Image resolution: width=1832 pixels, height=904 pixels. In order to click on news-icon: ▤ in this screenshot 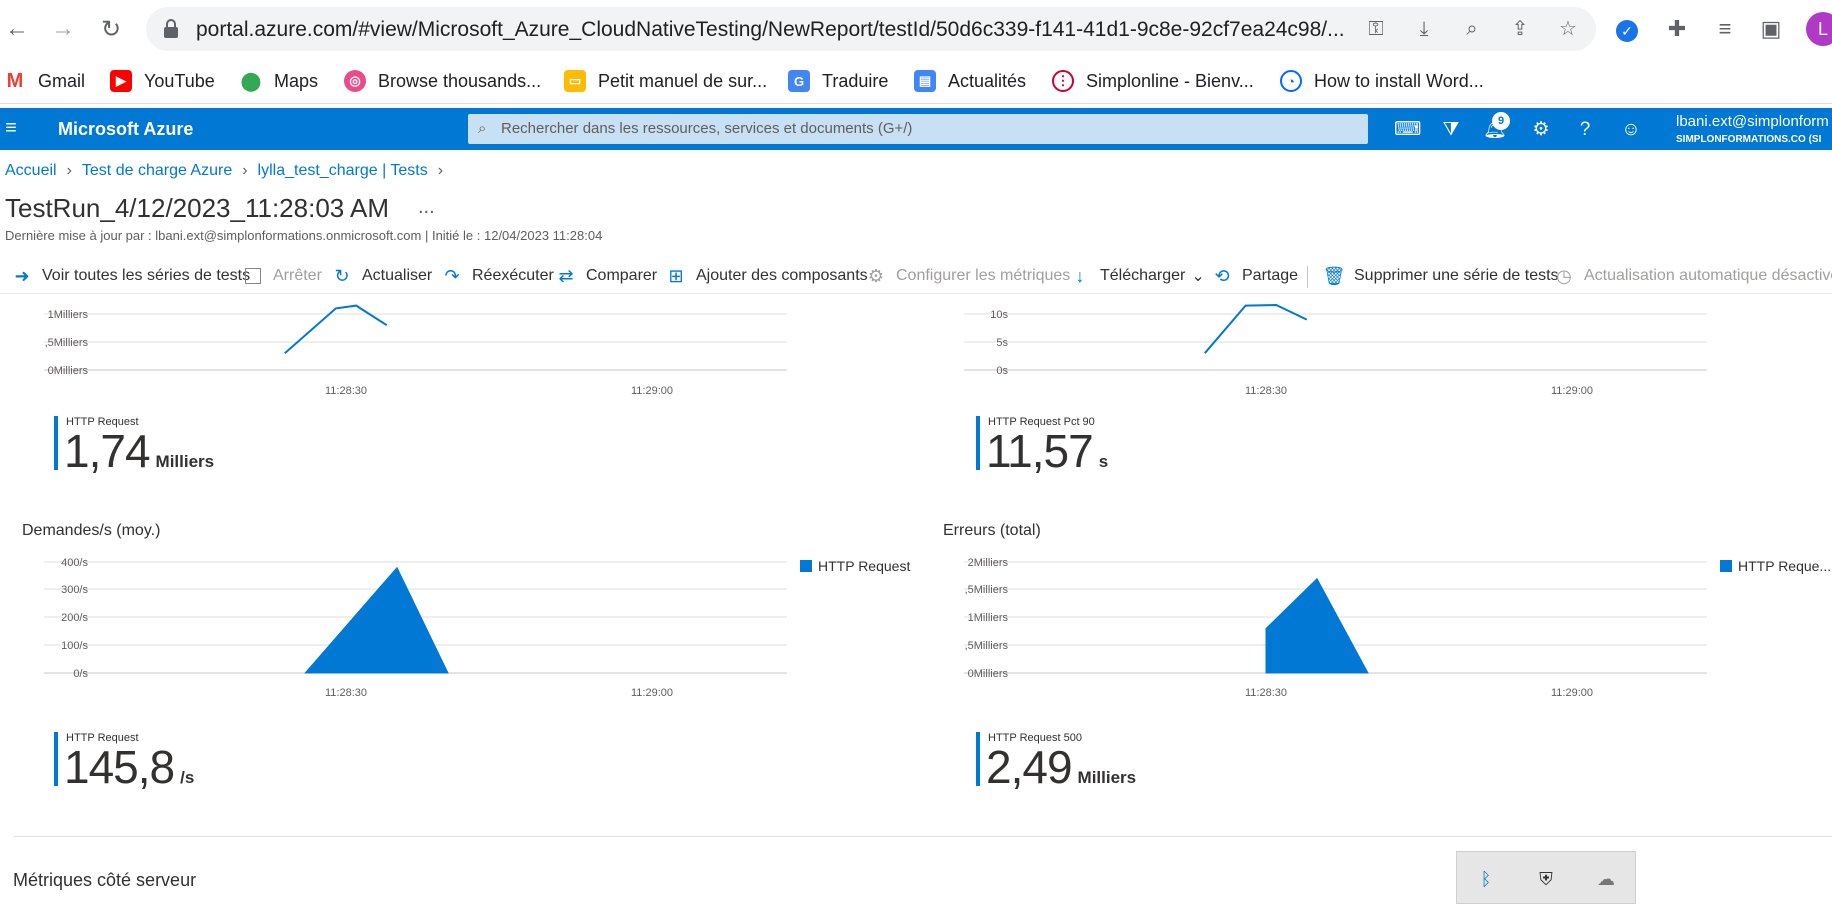, I will do `click(925, 81)`.